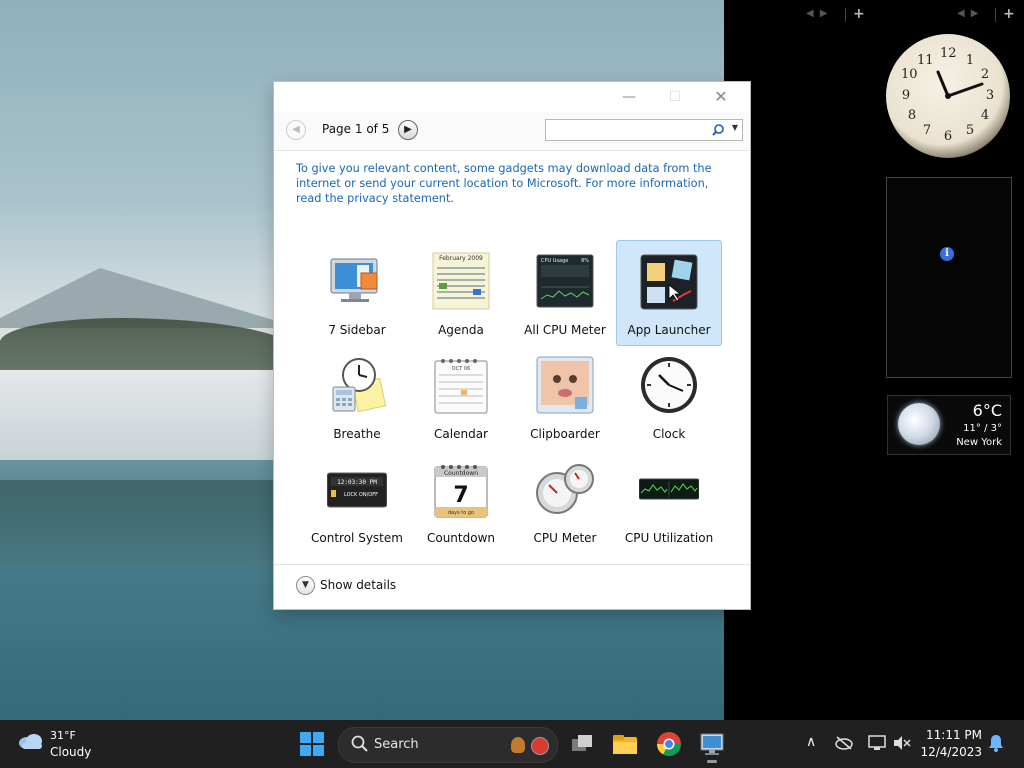  Describe the element at coordinates (461, 281) in the screenshot. I see `agenda-calendar-icon: February 2009` at that location.